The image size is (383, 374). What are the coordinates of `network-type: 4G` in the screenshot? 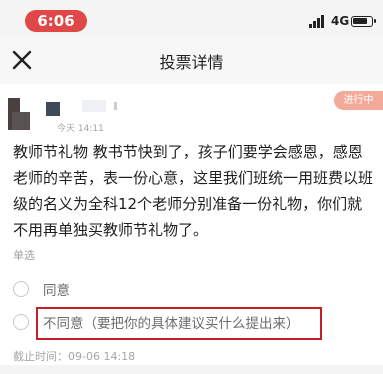 It's located at (340, 21).